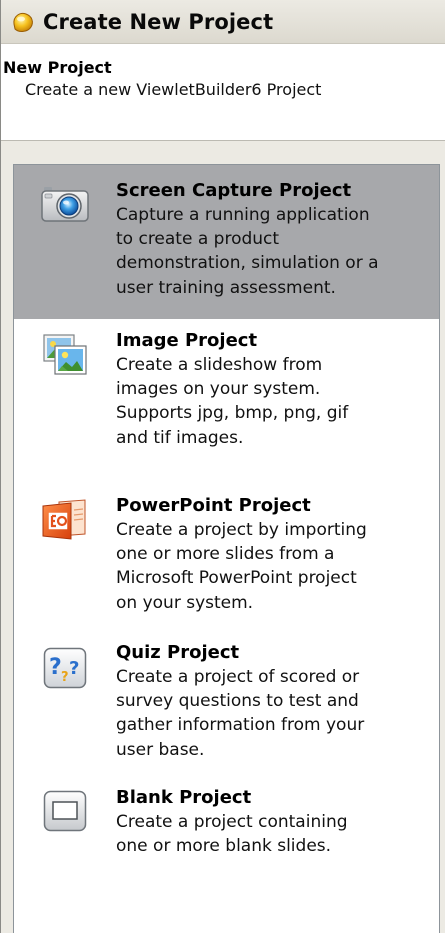 This screenshot has width=445, height=933. Describe the element at coordinates (187, 340) in the screenshot. I see `project-name: Image Project` at that location.